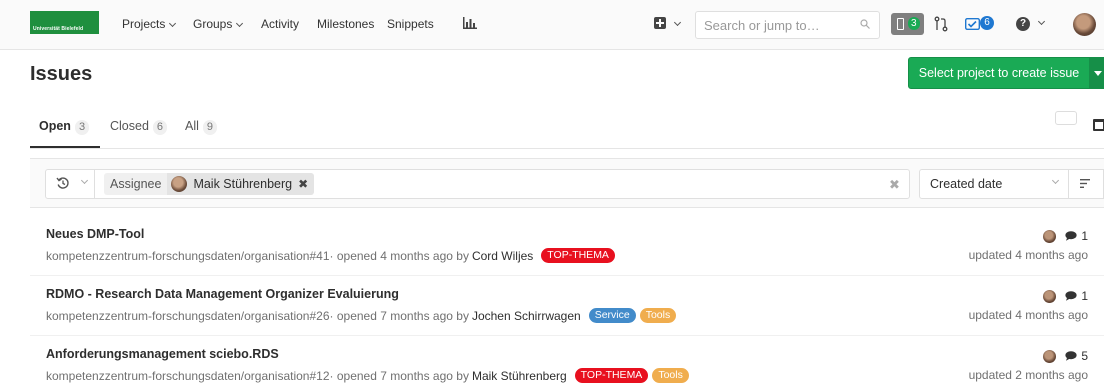  Describe the element at coordinates (192, 126) in the screenshot. I see `tab-all-label: All` at that location.